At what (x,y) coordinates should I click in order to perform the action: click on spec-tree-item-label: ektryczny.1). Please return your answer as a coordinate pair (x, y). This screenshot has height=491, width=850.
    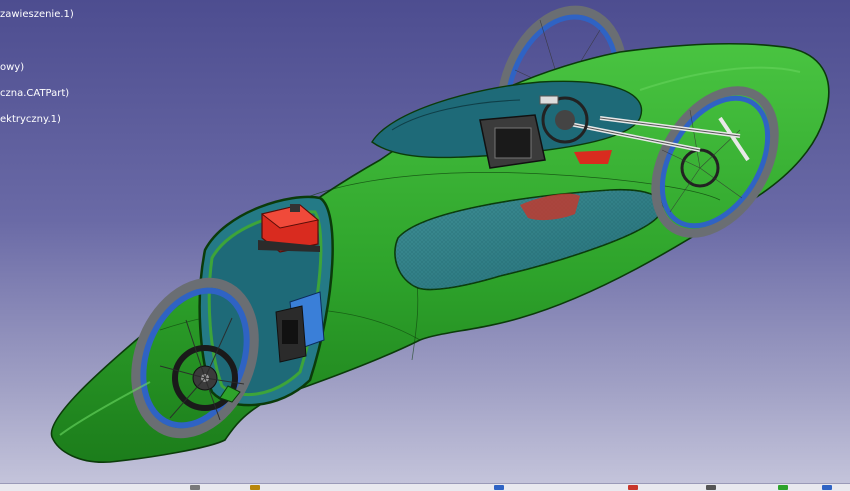
    Looking at the image, I should click on (30, 119).